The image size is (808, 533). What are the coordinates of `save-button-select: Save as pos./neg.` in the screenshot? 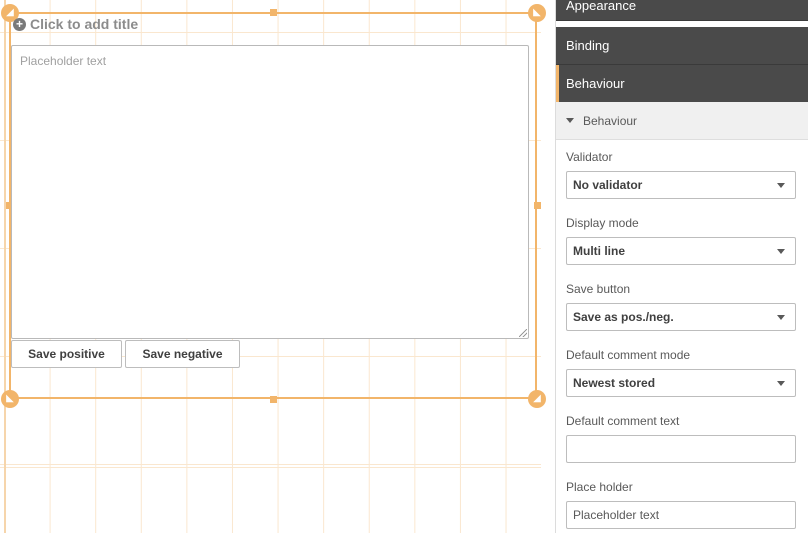 It's located at (681, 317).